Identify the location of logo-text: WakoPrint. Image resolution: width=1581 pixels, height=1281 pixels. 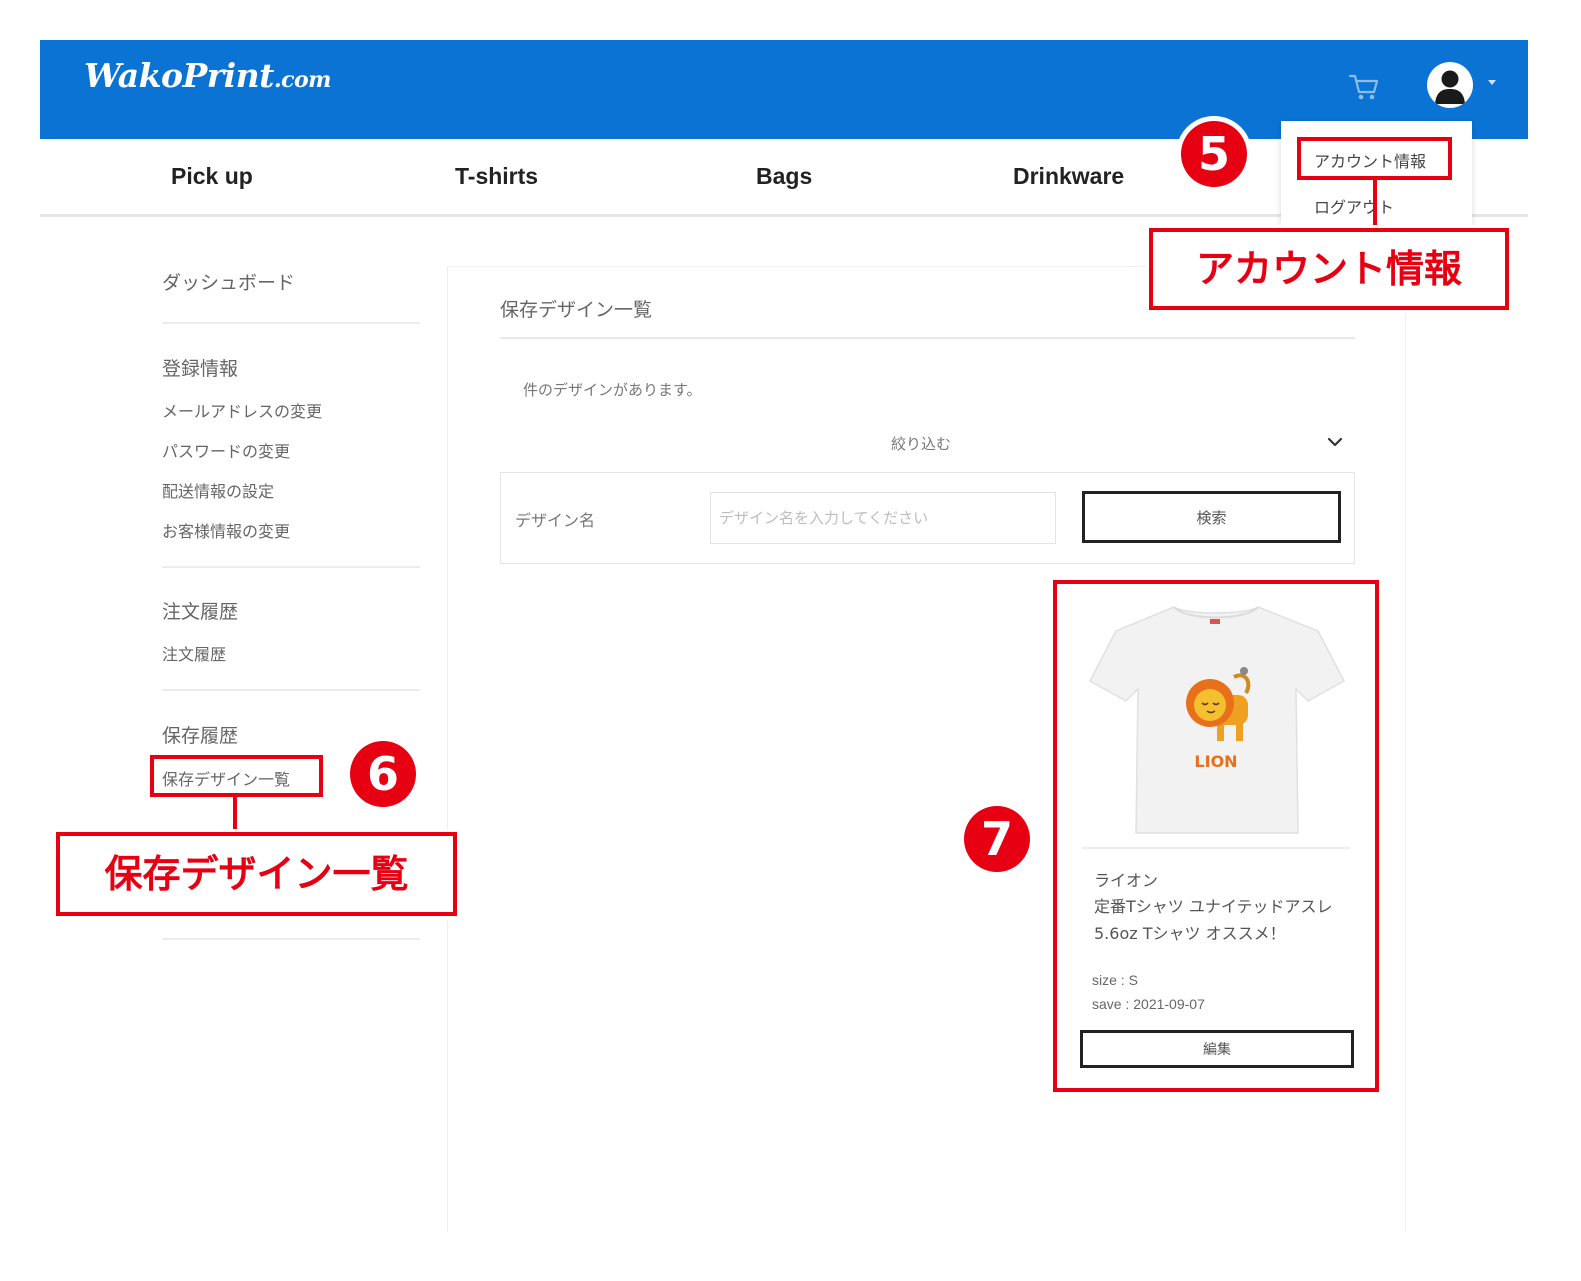
(179, 75).